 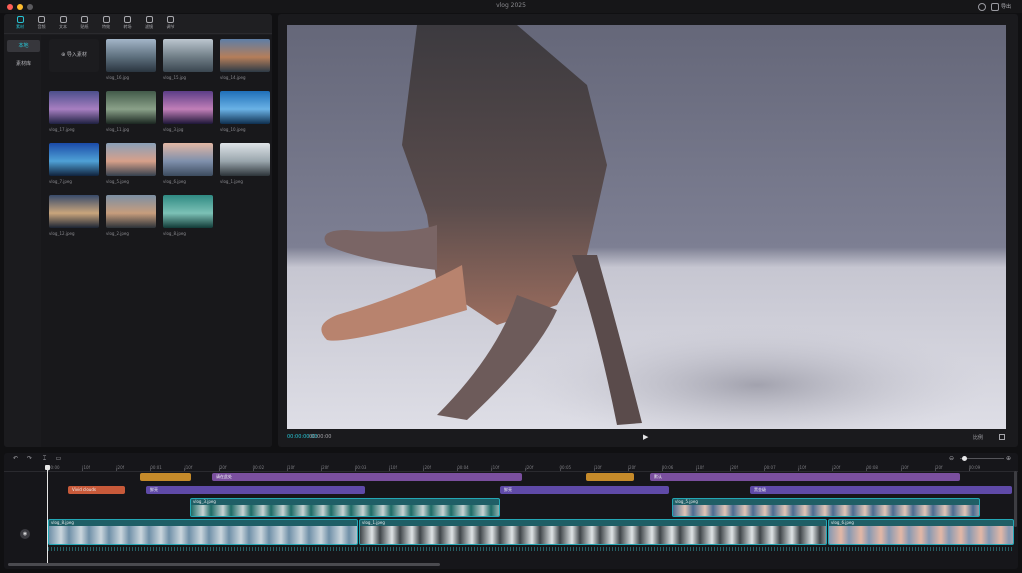 What do you see at coordinates (47, 516) in the screenshot?
I see `playhead` at bounding box center [47, 516].